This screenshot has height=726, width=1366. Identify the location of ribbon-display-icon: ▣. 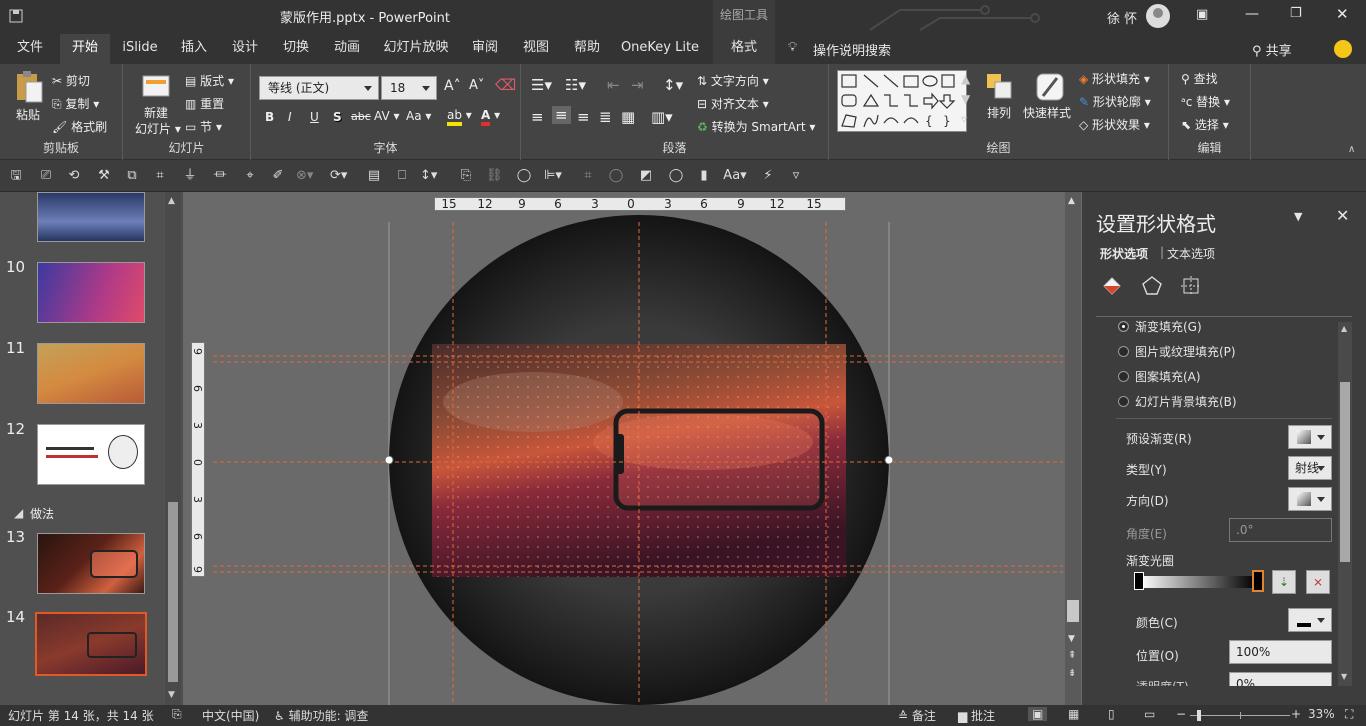
(1202, 14).